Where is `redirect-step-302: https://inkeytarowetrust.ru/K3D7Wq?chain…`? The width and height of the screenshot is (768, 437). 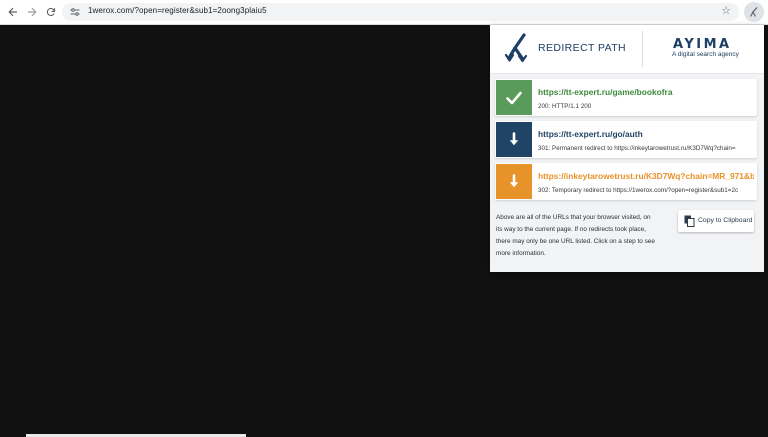 redirect-step-302: https://inkeytarowetrust.ru/K3D7Wq?chain… is located at coordinates (626, 181).